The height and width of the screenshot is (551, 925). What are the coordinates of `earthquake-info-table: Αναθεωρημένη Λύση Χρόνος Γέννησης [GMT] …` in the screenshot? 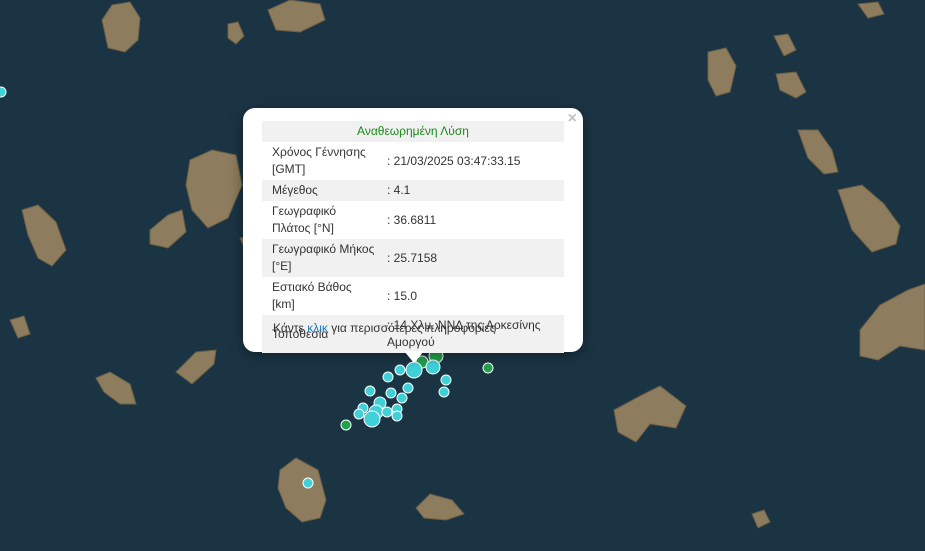 It's located at (413, 237).